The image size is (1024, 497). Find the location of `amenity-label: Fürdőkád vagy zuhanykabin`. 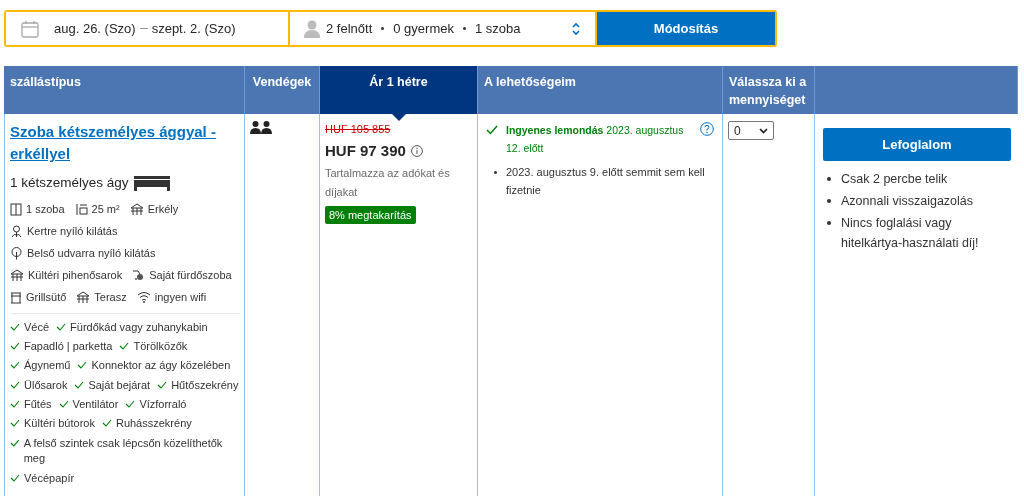

amenity-label: Fürdőkád vagy zuhanykabin is located at coordinates (139, 327).